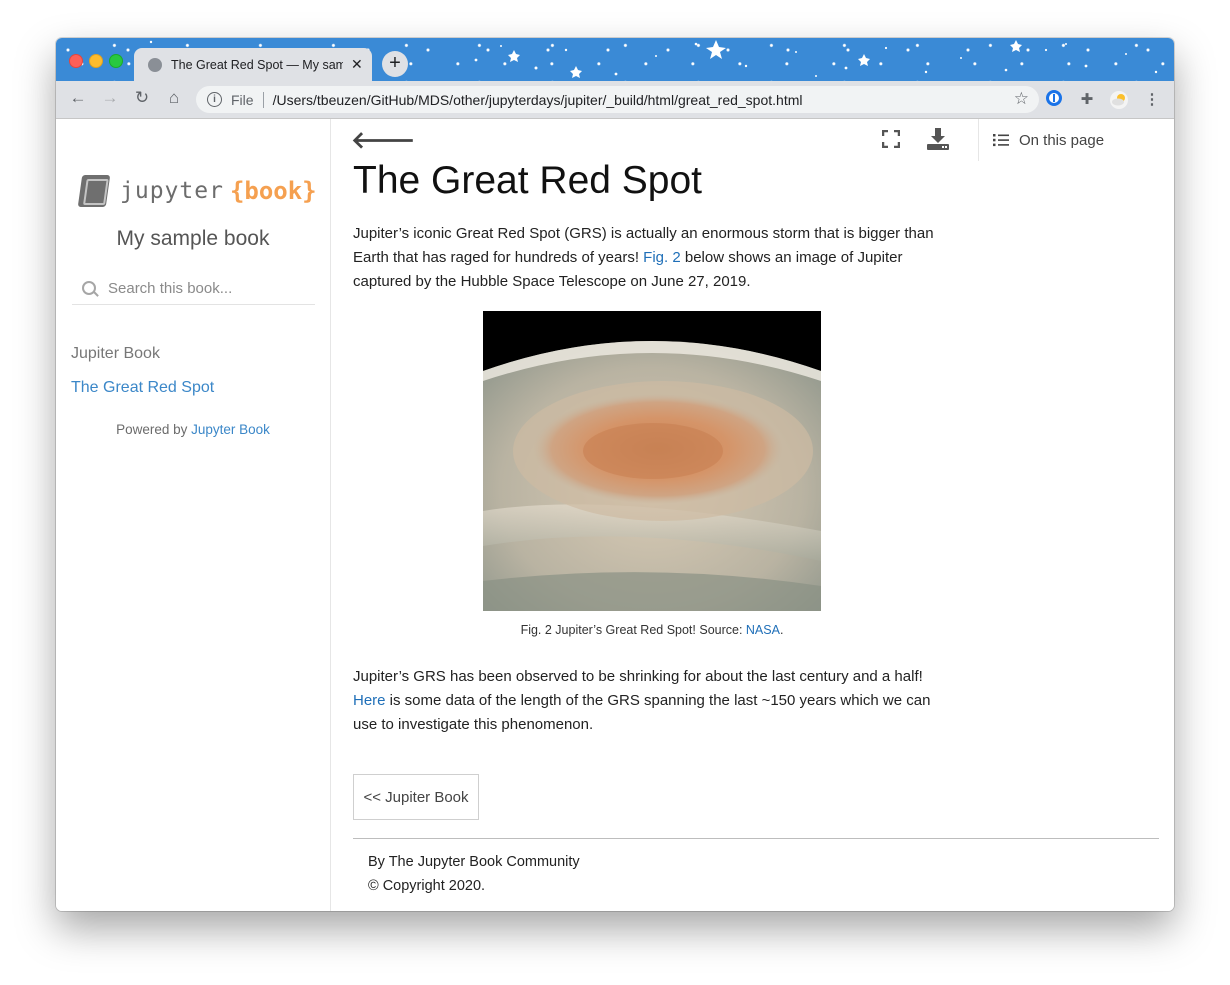  What do you see at coordinates (142, 388) in the screenshot?
I see `sidebar-item-great-red-spot: The Great Red Spot` at bounding box center [142, 388].